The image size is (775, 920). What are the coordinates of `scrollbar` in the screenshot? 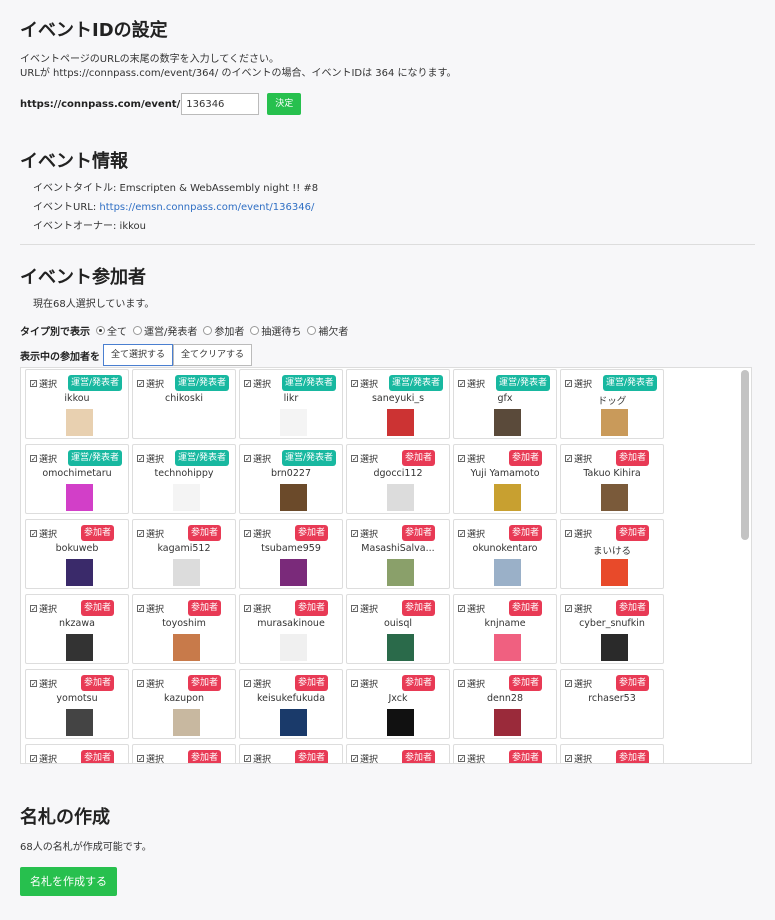 It's located at (745, 455).